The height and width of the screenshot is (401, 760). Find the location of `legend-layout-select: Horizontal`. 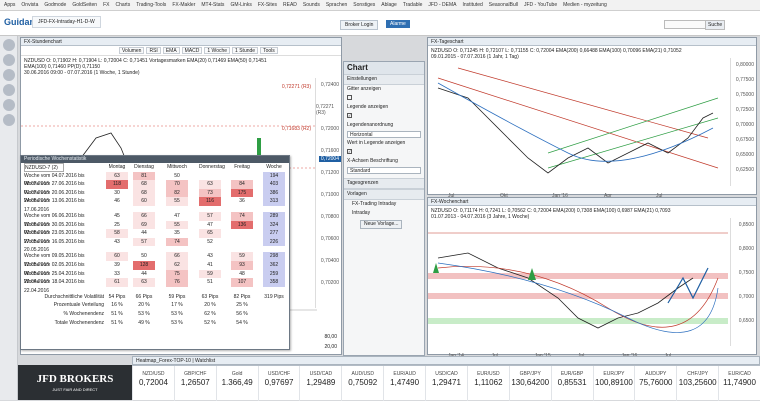

legend-layout-select: Horizontal is located at coordinates (384, 134).